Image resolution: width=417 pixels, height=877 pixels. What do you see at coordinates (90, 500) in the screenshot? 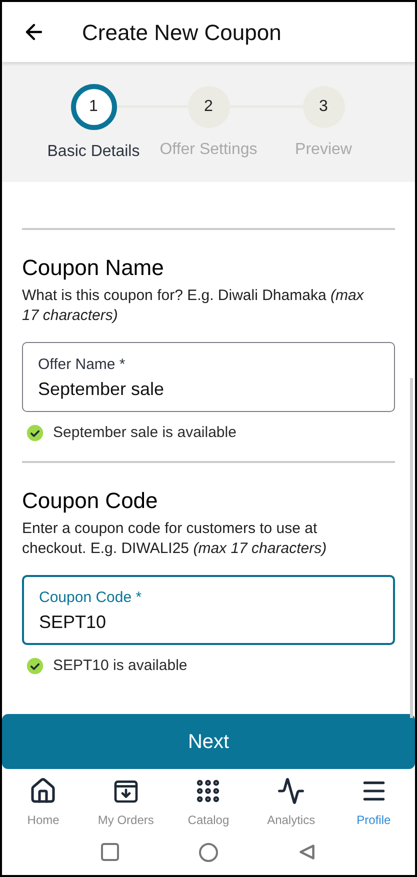
I see `section-heading: Coupon Code` at bounding box center [90, 500].